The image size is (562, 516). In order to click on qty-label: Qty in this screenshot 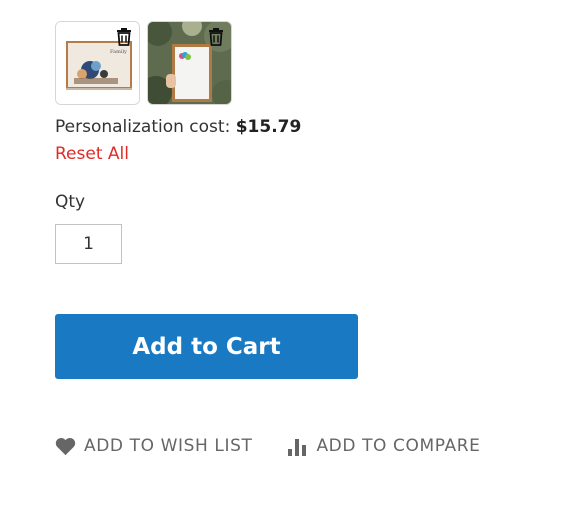, I will do `click(70, 202)`.